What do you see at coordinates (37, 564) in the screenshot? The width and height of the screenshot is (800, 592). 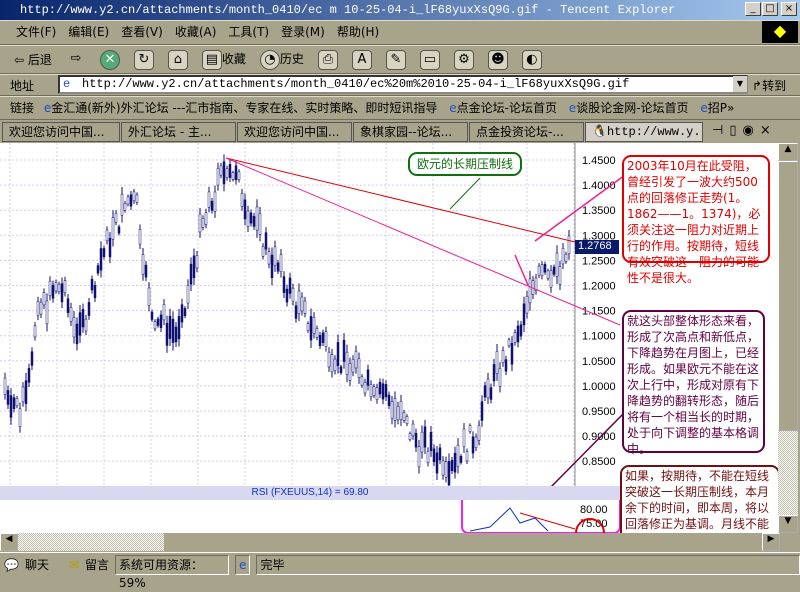 I see `chat-button: 聊天` at bounding box center [37, 564].